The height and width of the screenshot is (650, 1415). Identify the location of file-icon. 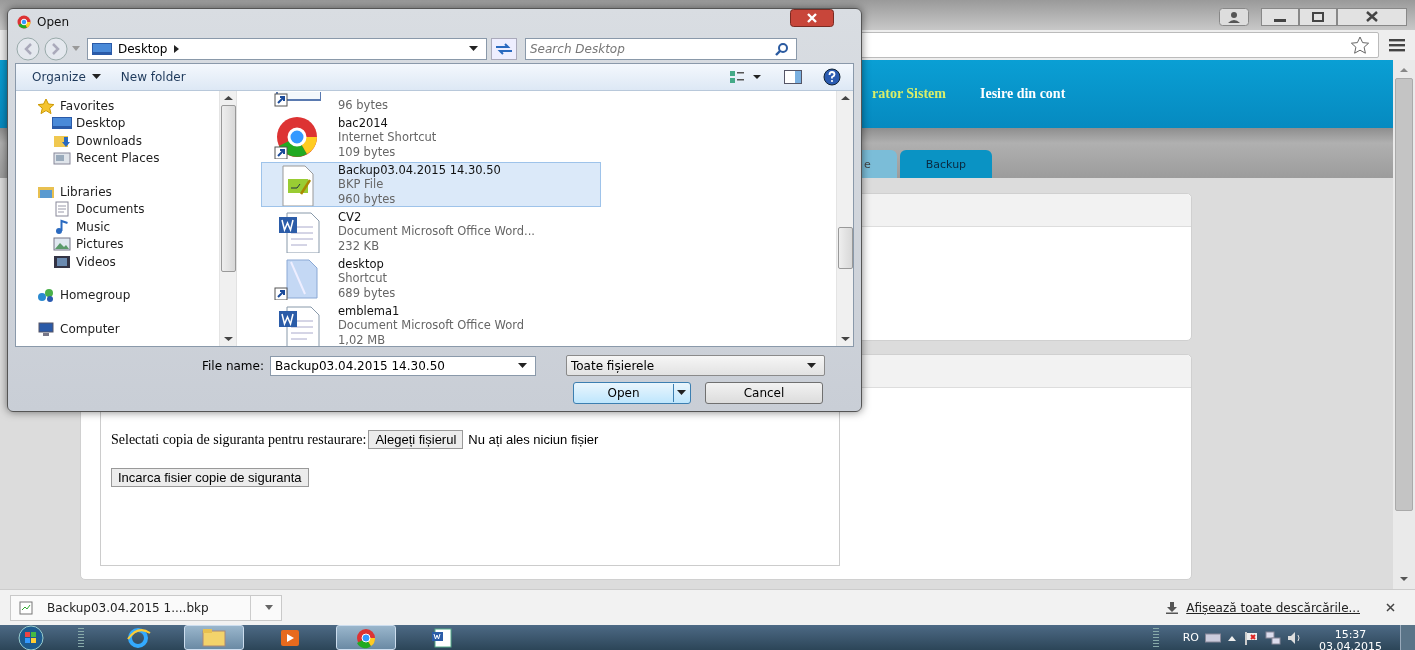
(26, 607).